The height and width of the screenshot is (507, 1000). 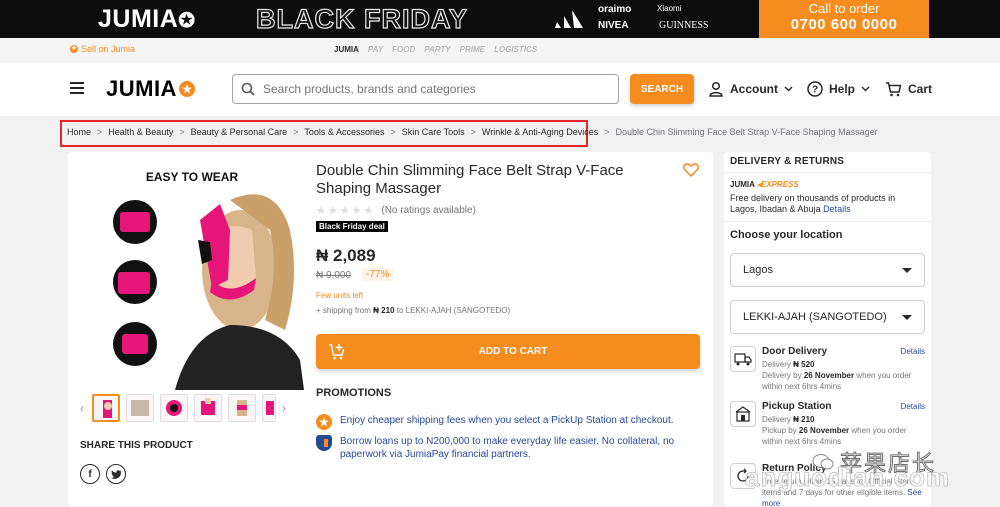 I want to click on help-label: Help, so click(x=842, y=89).